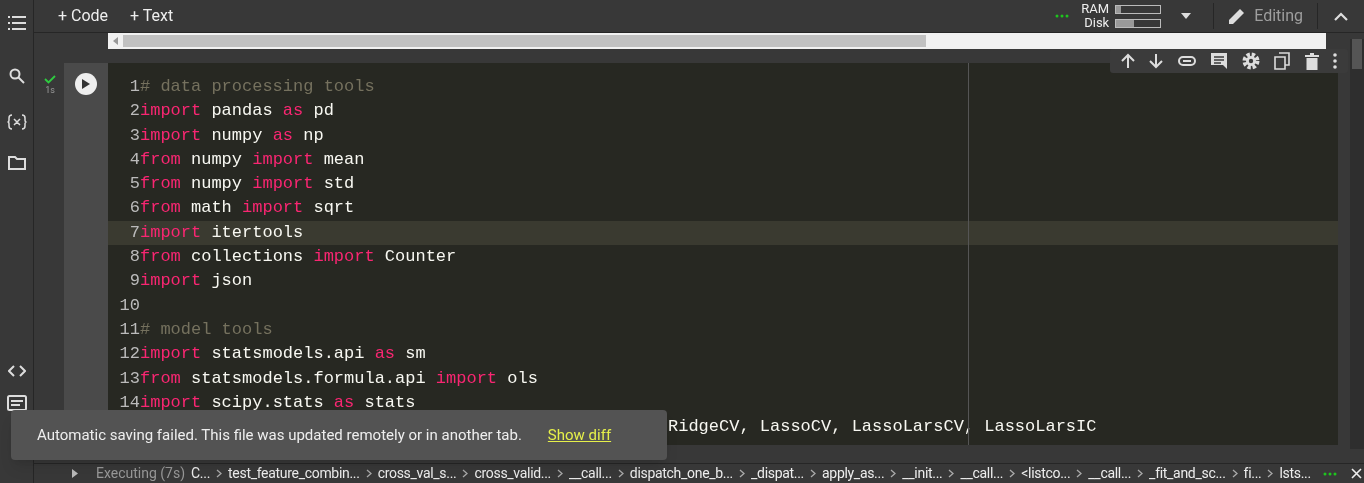 The image size is (1364, 483). What do you see at coordinates (247, 208) in the screenshot?
I see `code-line: from math import sqrt` at bounding box center [247, 208].